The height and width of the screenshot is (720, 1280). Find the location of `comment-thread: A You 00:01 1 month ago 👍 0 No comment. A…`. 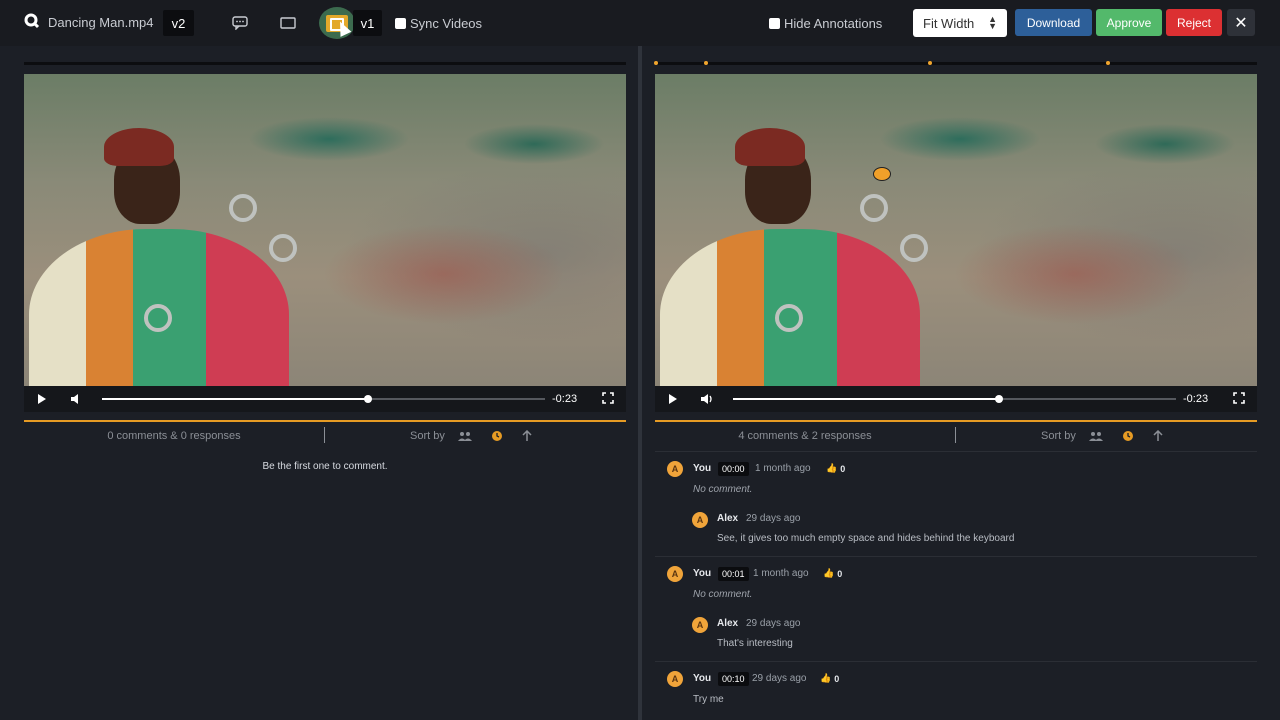

comment-thread: A You 00:01 1 month ago 👍 0 No comment. A… is located at coordinates (956, 608).